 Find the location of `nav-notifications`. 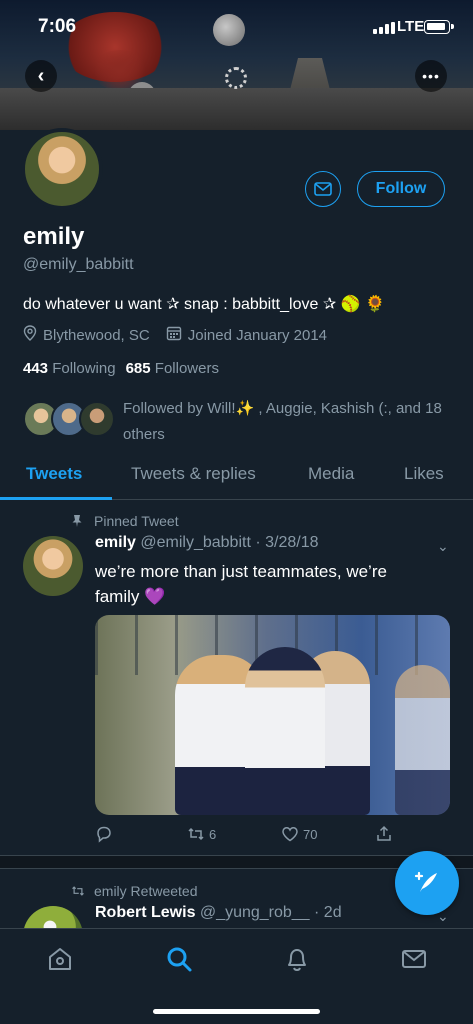

nav-notifications is located at coordinates (297, 959).